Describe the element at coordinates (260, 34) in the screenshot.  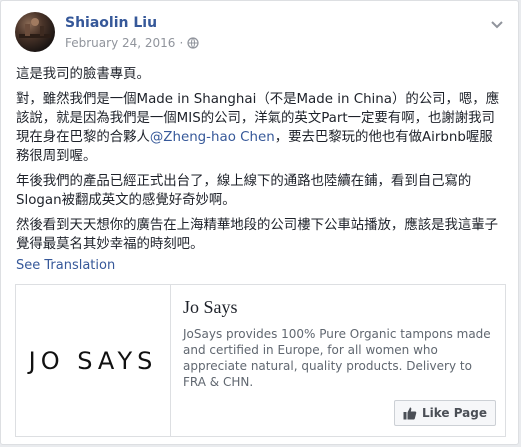
I see `post-header: Shiaolin Liu February 24, 2016 ·` at that location.